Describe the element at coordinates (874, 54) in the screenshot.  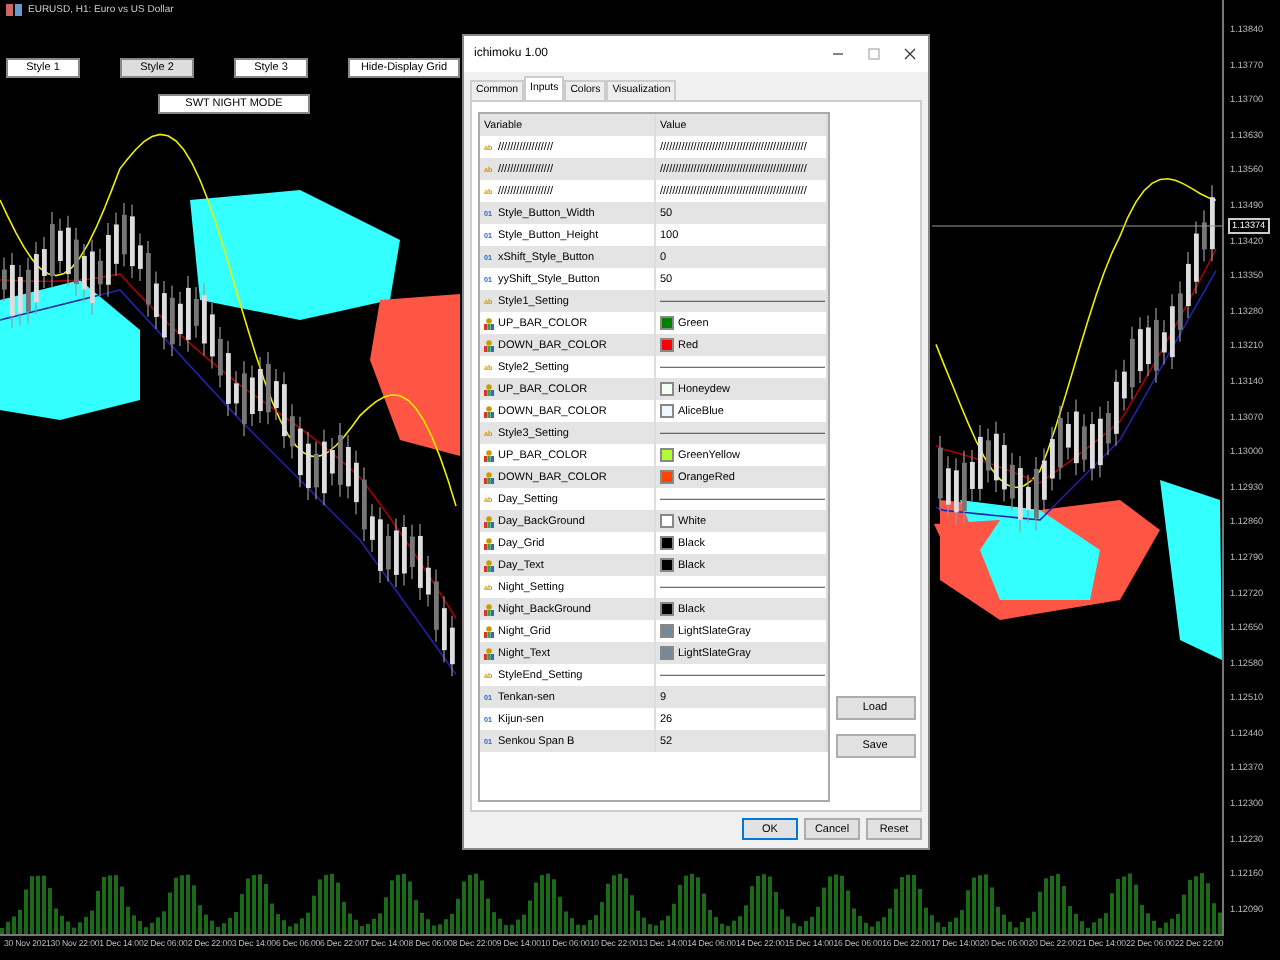
I see `maximize-icon` at that location.